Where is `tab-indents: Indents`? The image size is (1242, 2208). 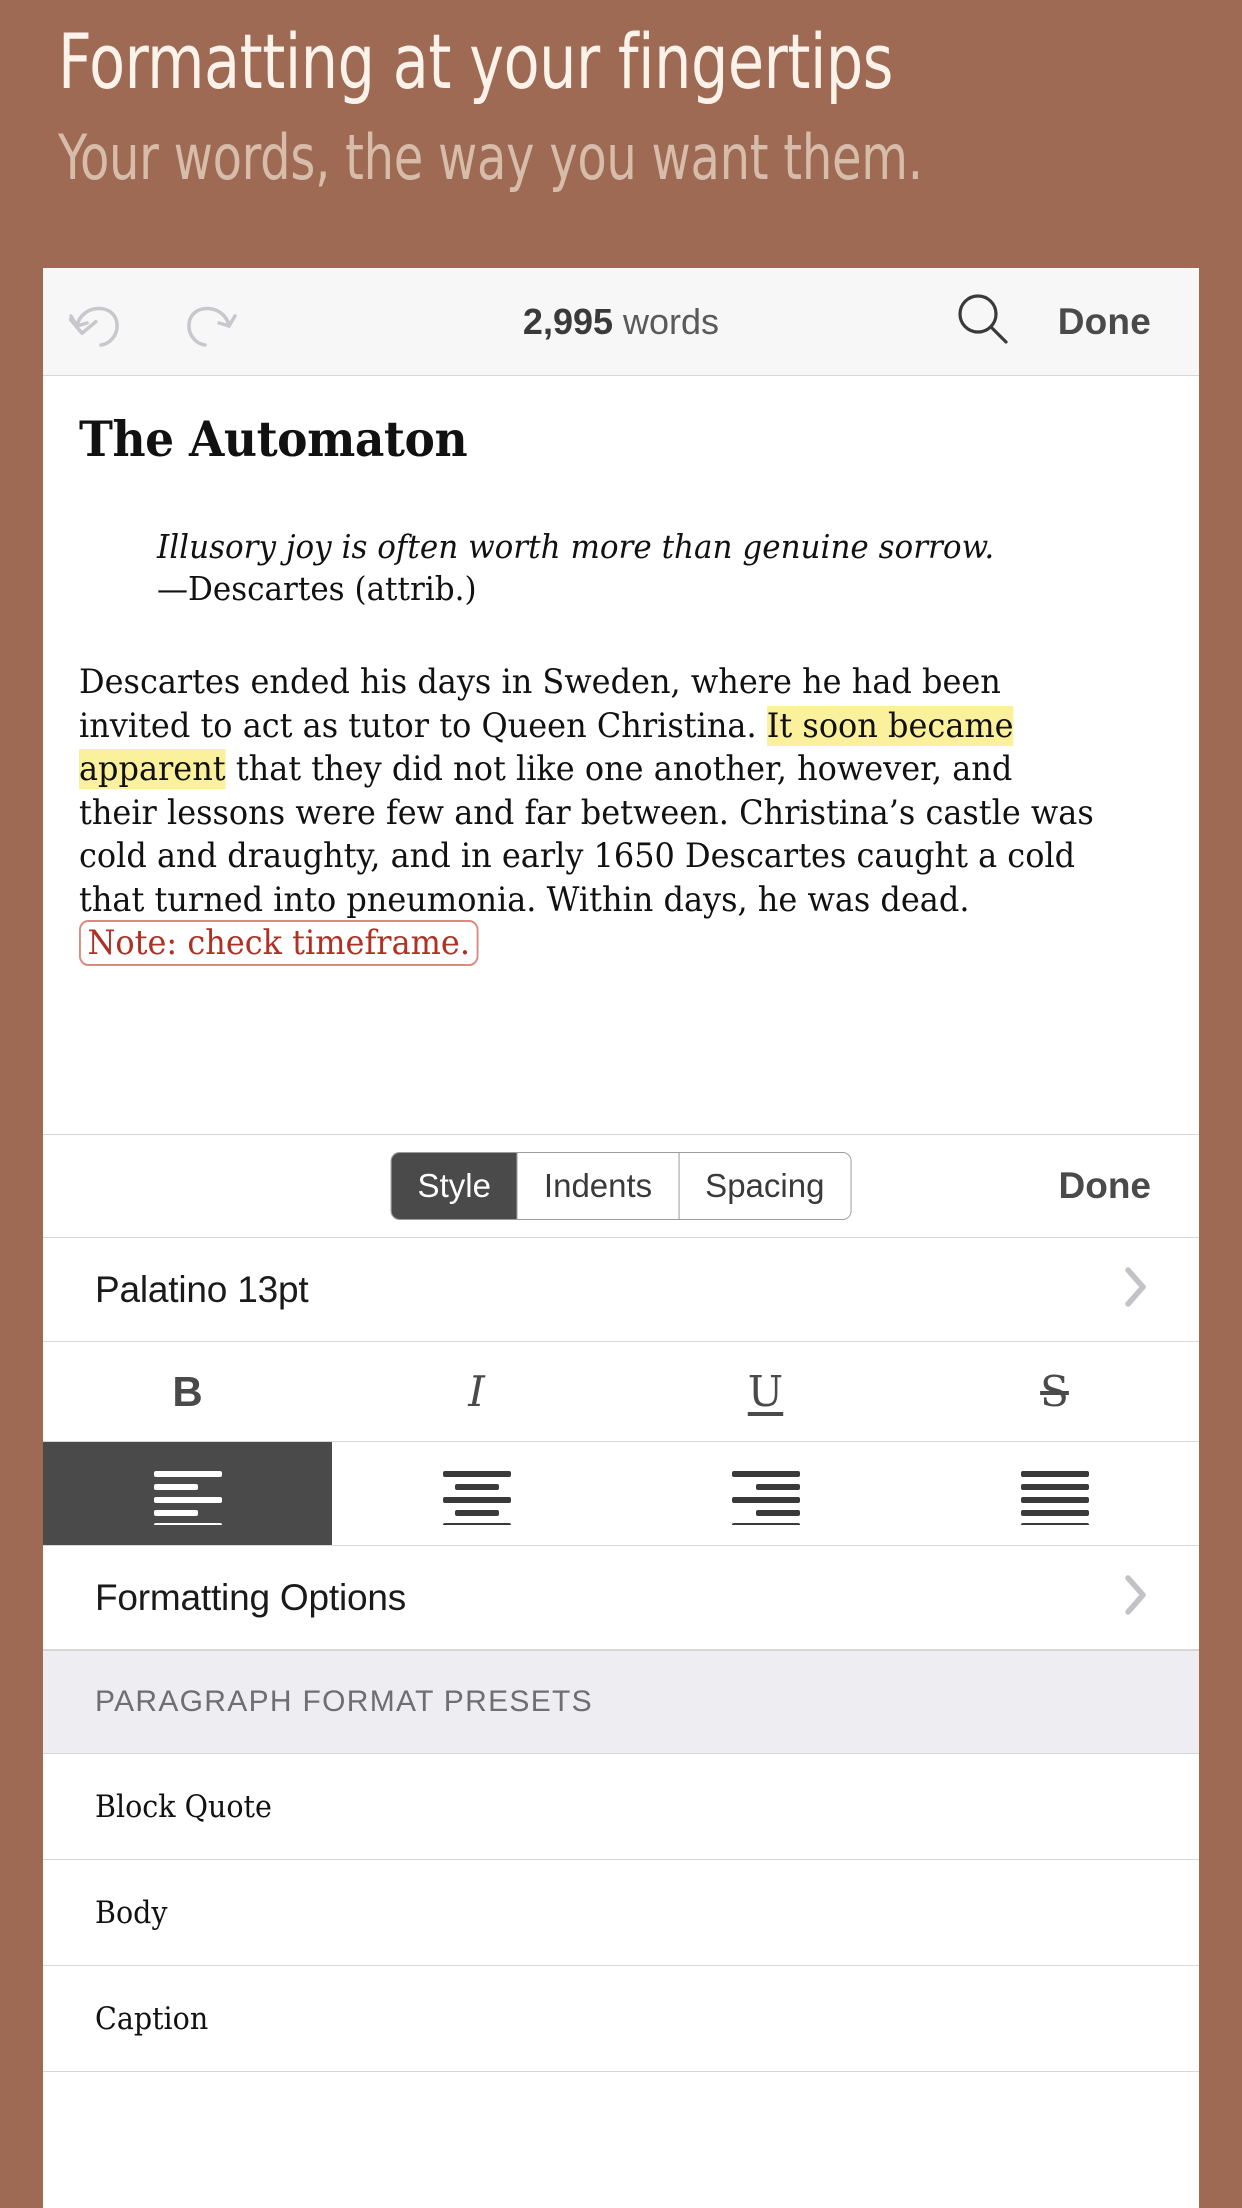 tab-indents: Indents is located at coordinates (597, 1186).